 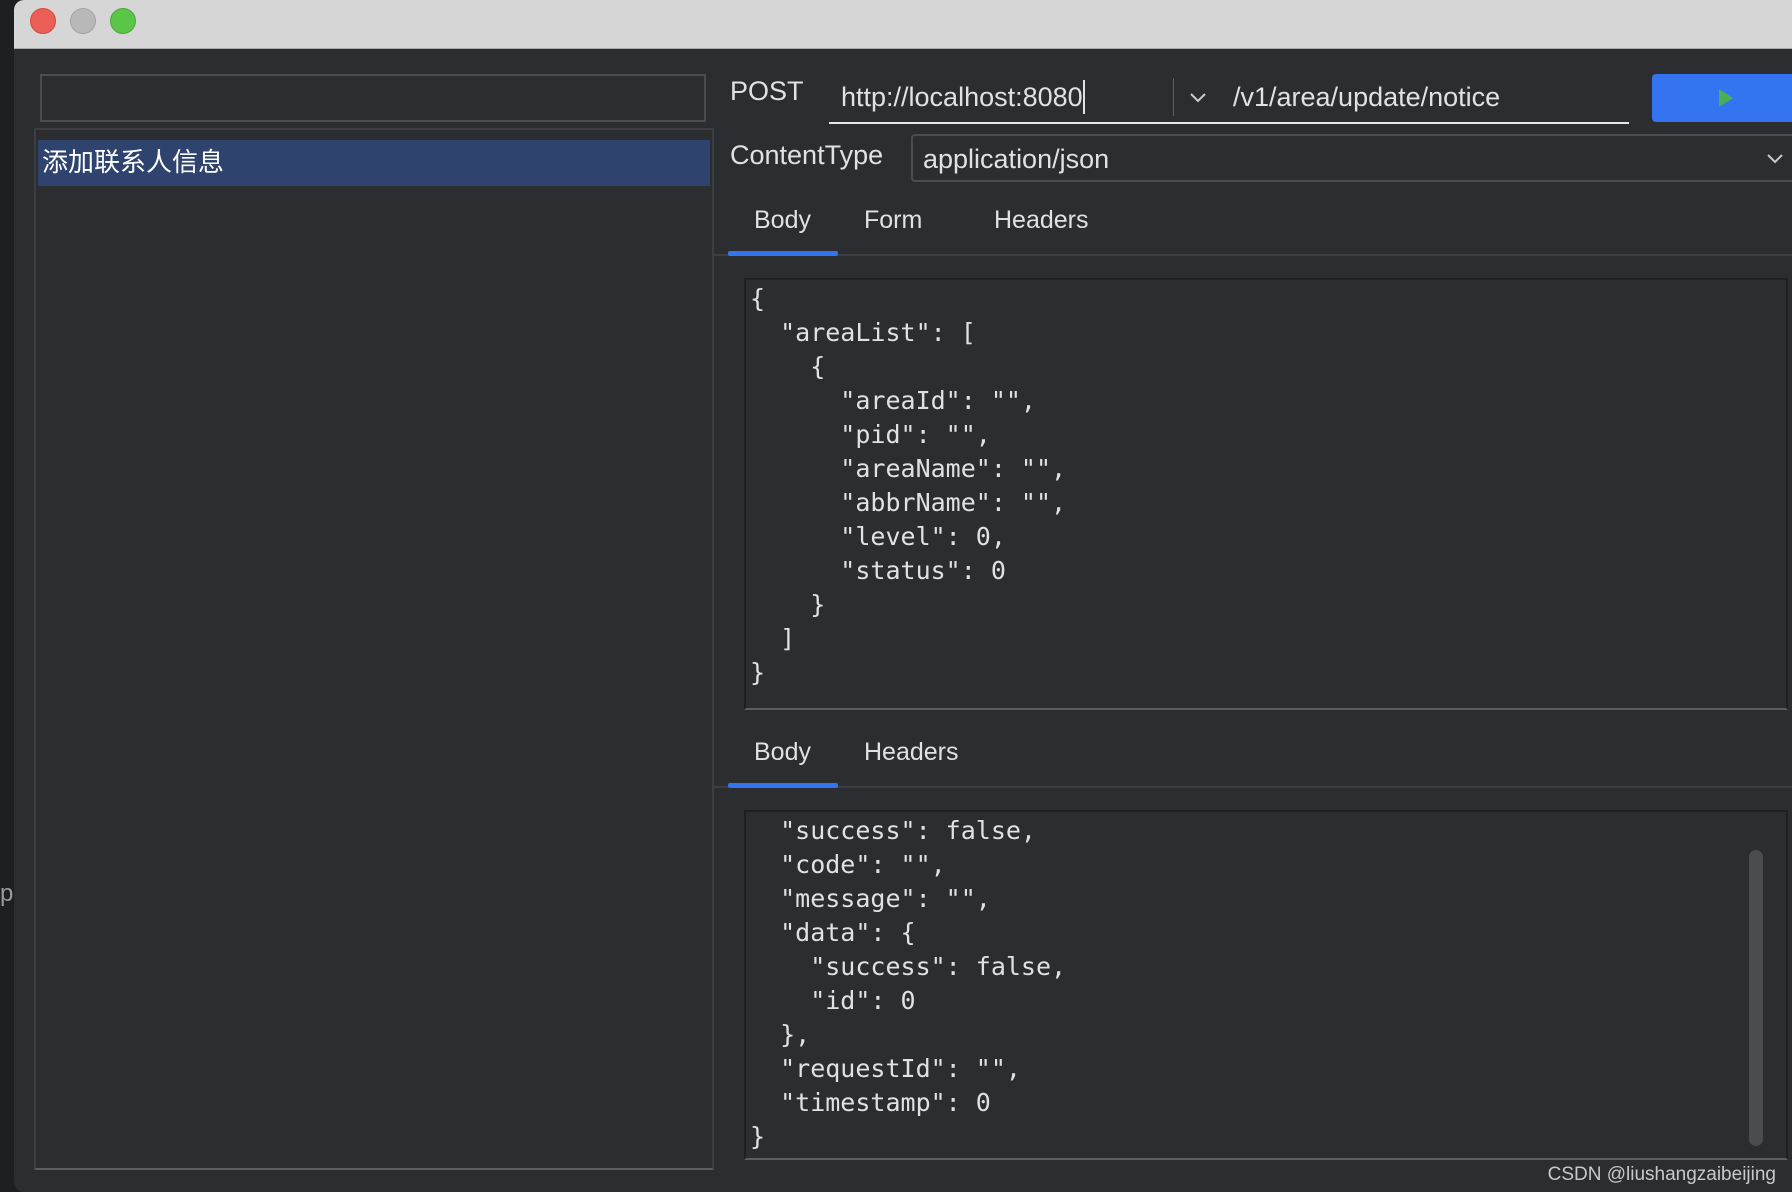 What do you see at coordinates (43, 21) in the screenshot?
I see `close-window-button` at bounding box center [43, 21].